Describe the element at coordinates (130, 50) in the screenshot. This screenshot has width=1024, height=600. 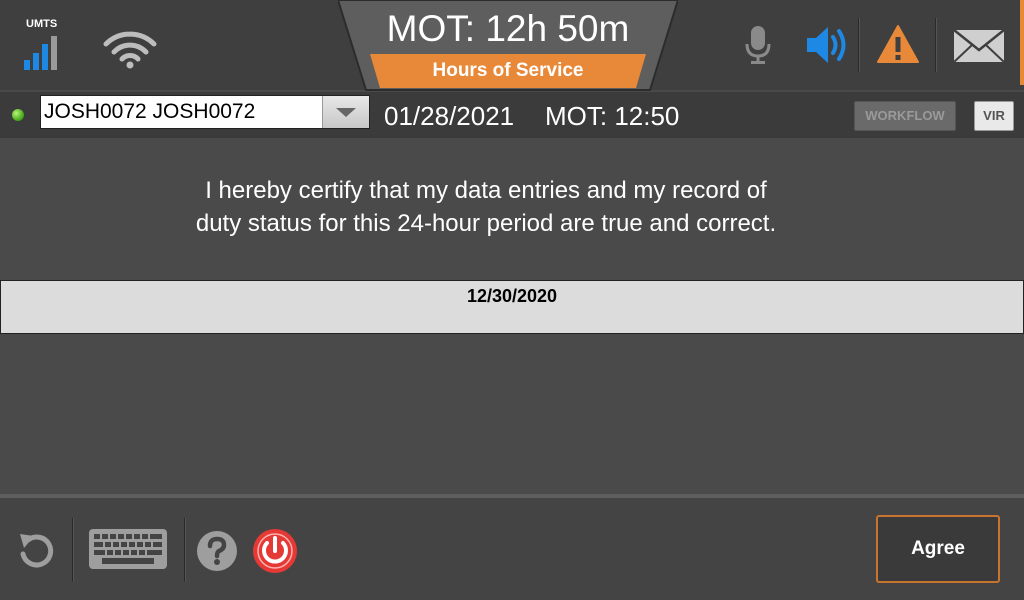
I see `wifi-icon` at that location.